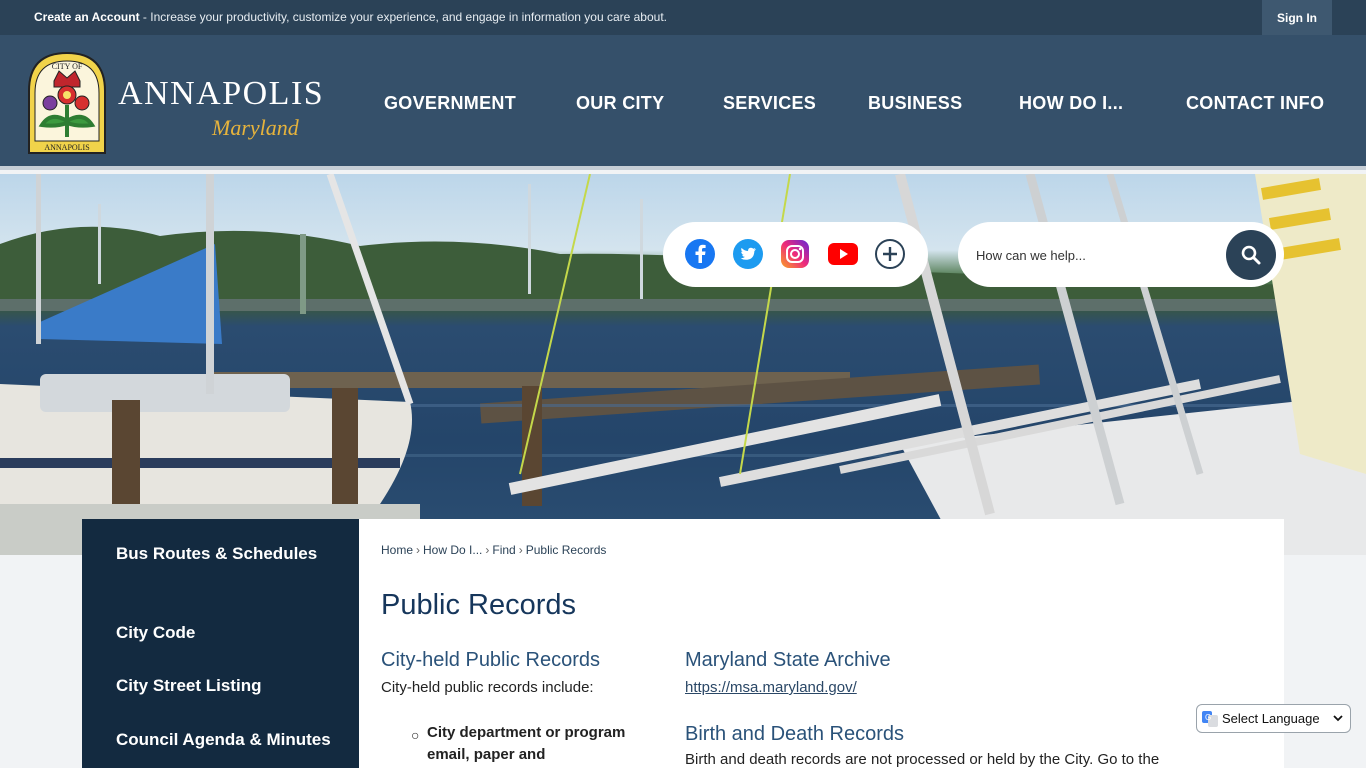 The height and width of the screenshot is (768, 1366). Describe the element at coordinates (66, 147) in the screenshot. I see `seal-bottom-text: ANNAPOLIS` at that location.